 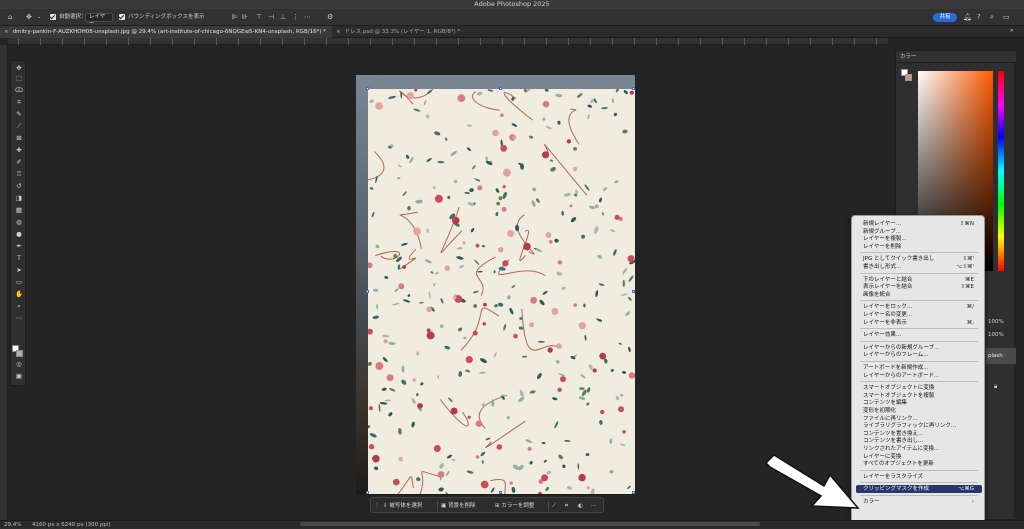 I want to click on eyedropper-icon: ⟋, so click(x=19, y=126).